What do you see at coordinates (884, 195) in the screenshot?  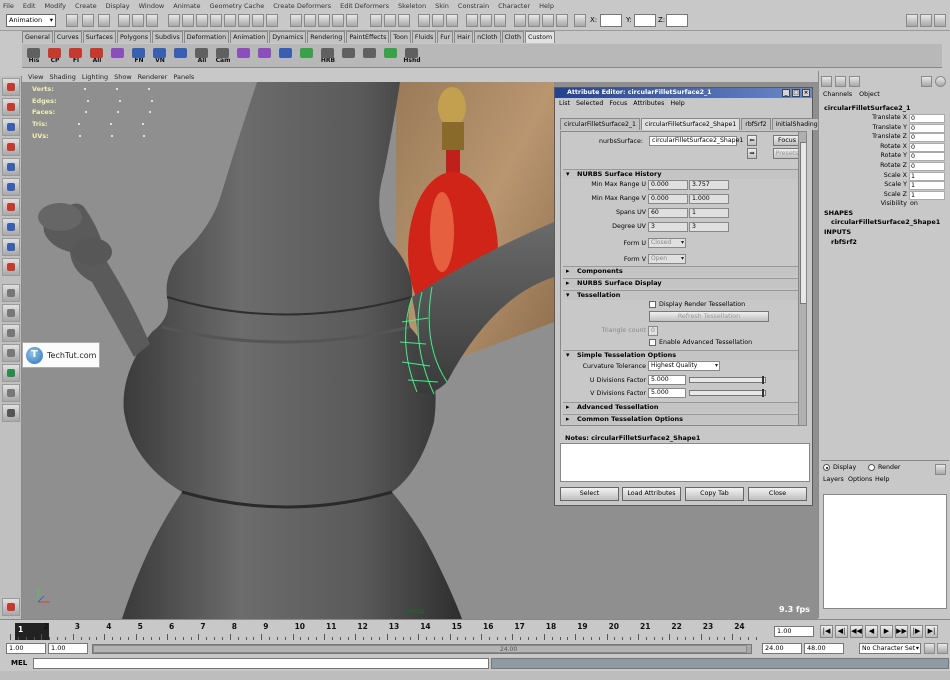 I see `channel-row: Scale Z1` at bounding box center [884, 195].